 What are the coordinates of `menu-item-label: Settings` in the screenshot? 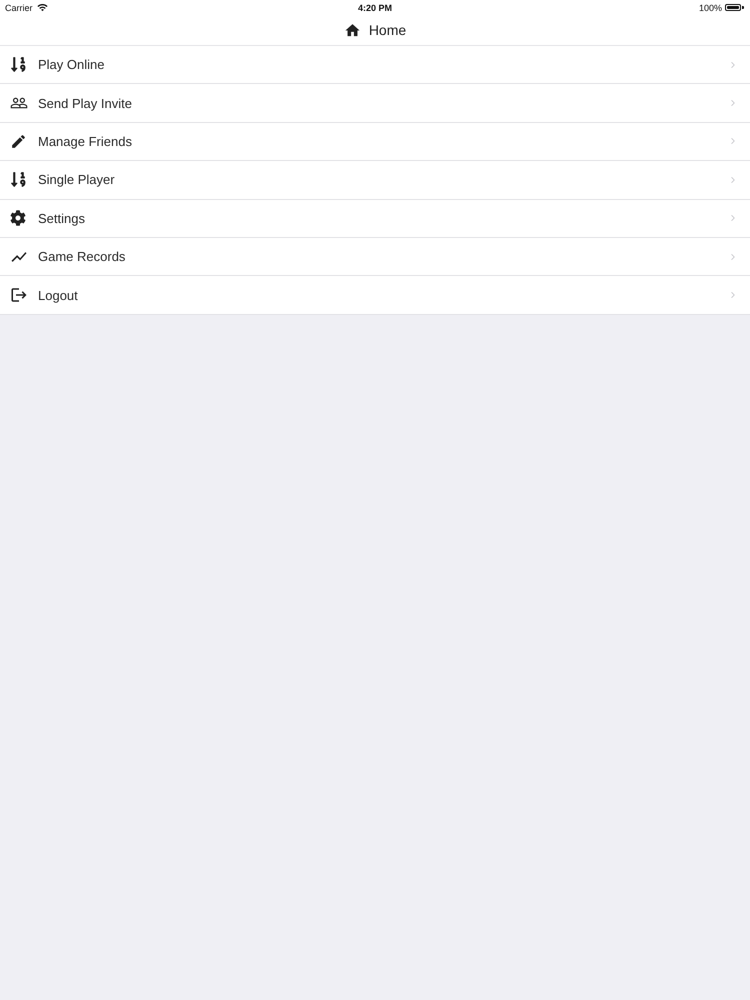 It's located at (62, 218).